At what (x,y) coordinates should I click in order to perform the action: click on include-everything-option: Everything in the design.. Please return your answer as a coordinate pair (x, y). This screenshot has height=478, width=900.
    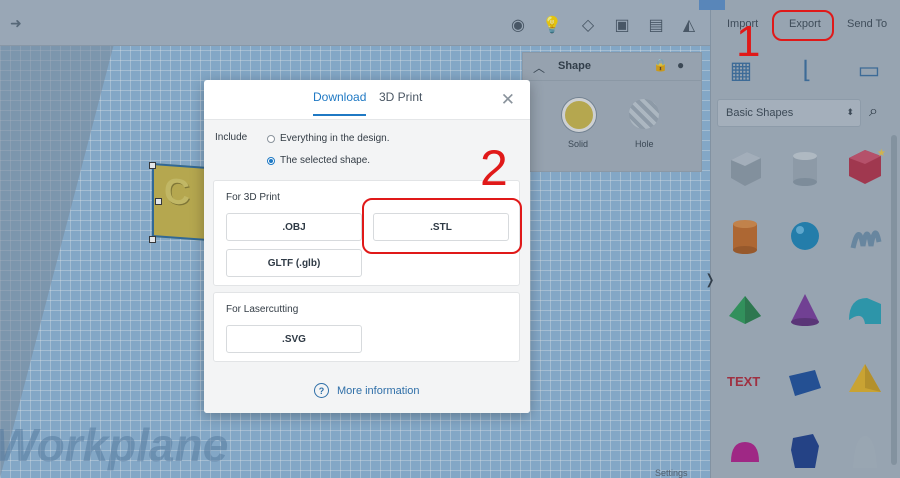
    Looking at the image, I should click on (328, 138).